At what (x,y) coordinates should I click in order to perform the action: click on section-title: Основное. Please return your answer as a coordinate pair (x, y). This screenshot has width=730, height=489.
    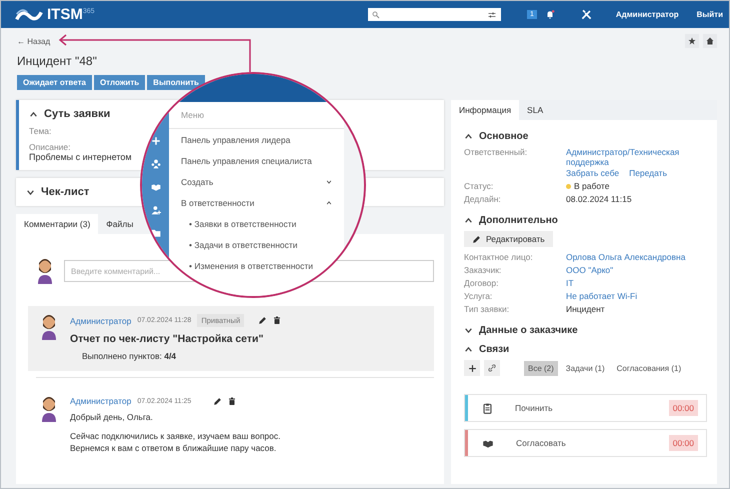
    Looking at the image, I should click on (503, 136).